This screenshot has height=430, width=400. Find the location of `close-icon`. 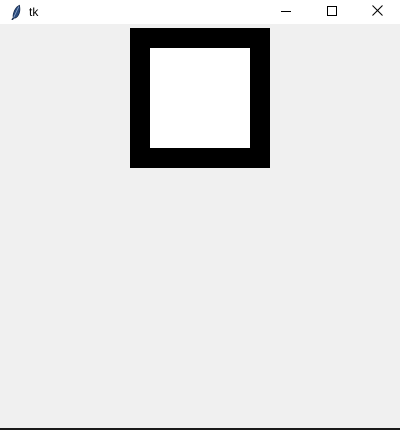

close-icon is located at coordinates (377, 12).